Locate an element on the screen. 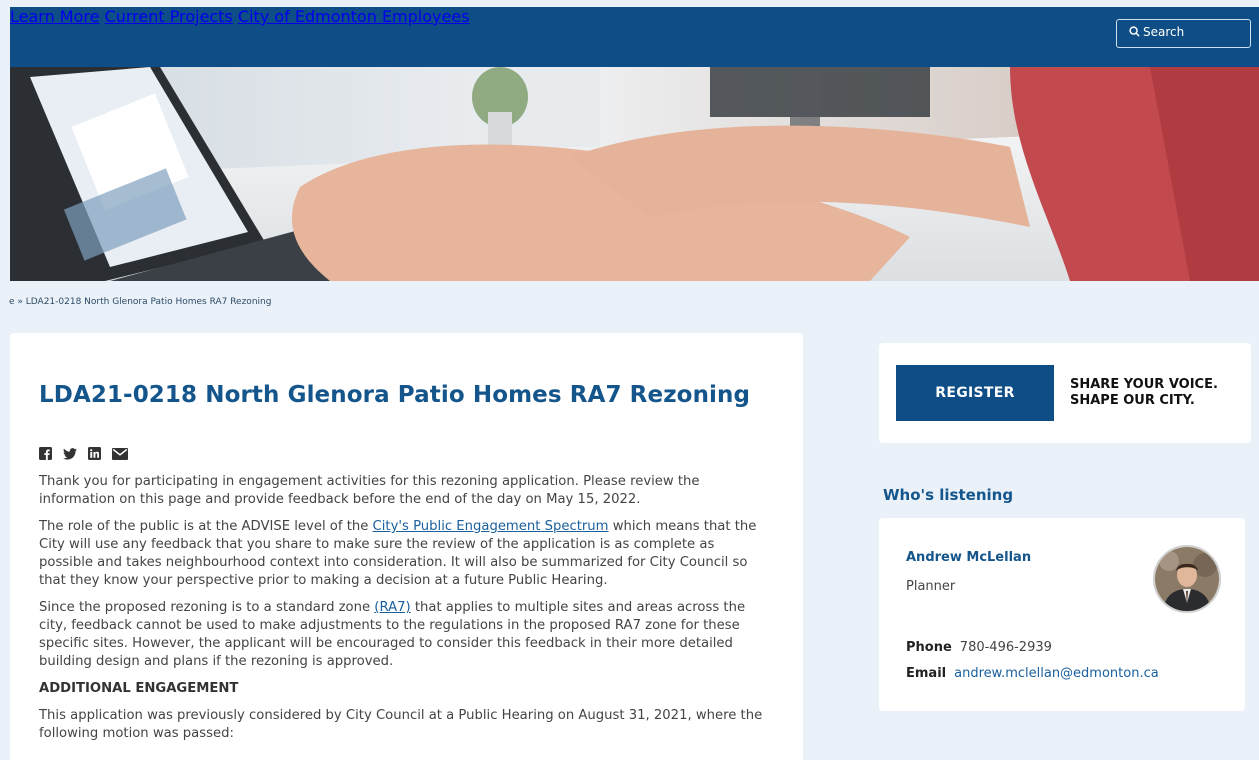 The width and height of the screenshot is (1259, 760). contact-phone-row: Phone 780-496-2939 is located at coordinates (979, 647).